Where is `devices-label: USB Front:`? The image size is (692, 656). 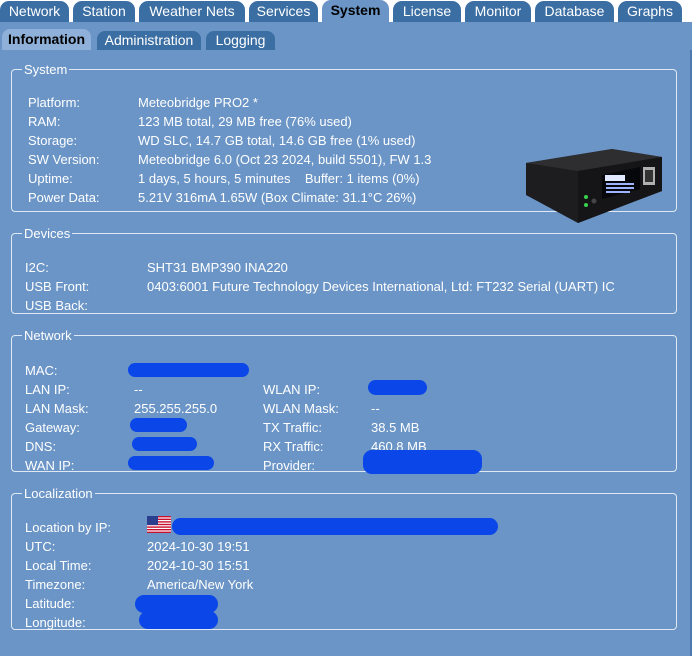 devices-label: USB Front: is located at coordinates (57, 286).